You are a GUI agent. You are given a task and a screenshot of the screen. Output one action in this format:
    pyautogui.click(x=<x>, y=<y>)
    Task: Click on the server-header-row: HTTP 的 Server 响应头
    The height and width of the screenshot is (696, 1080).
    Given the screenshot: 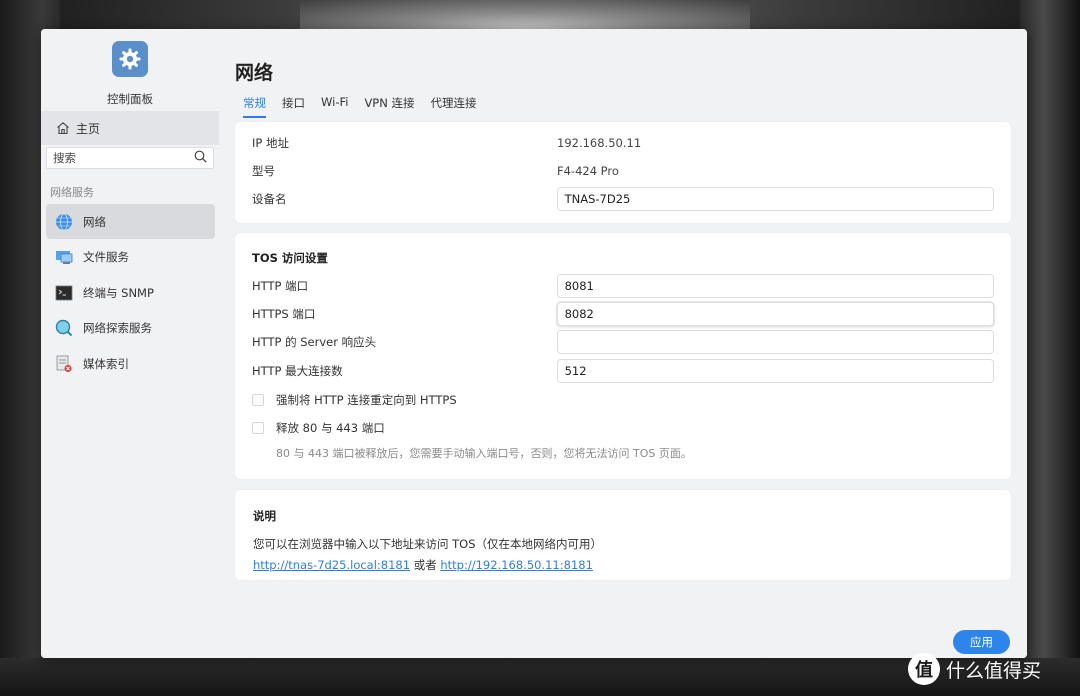 What is the action you would take?
    pyautogui.click(x=623, y=342)
    